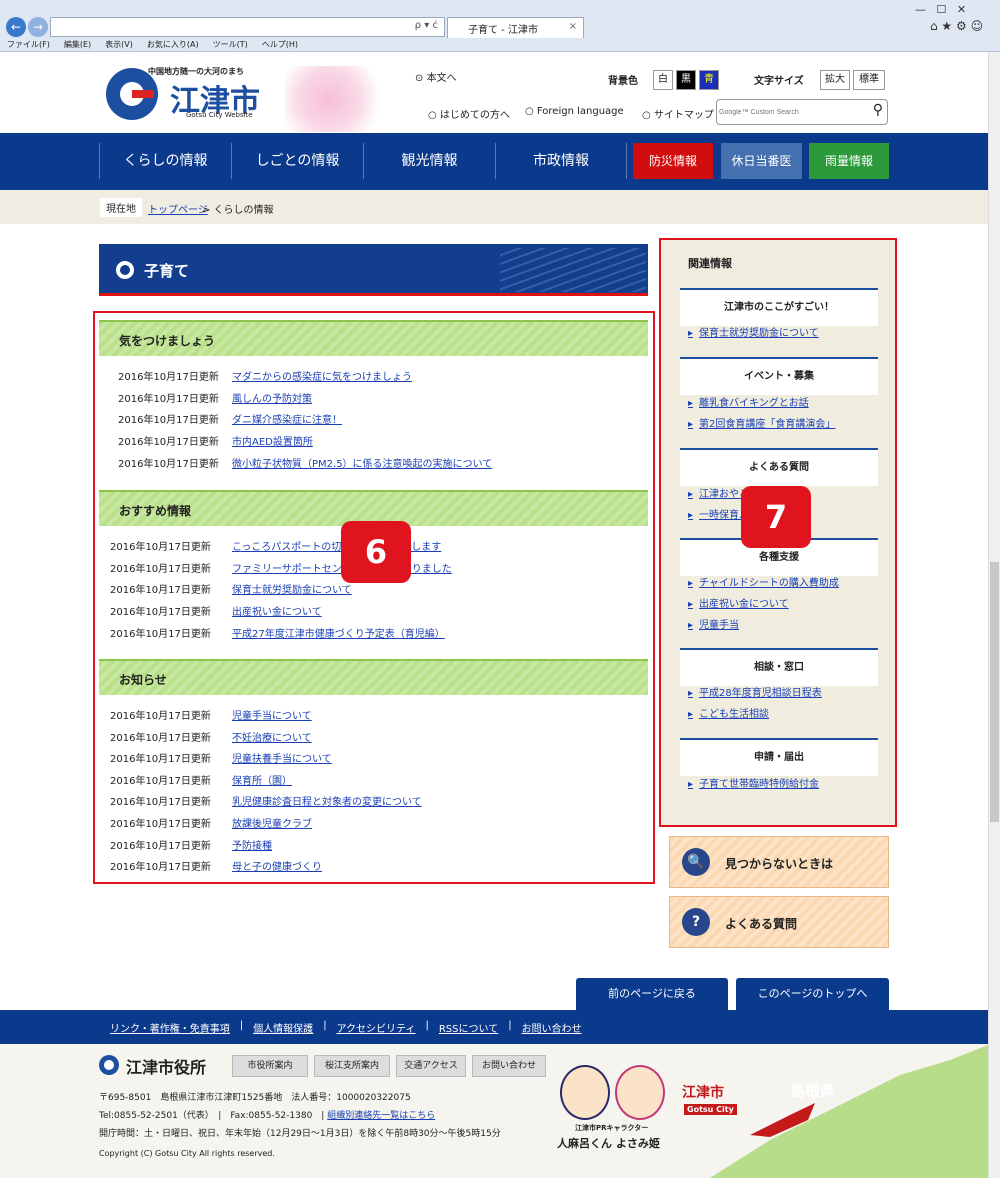 This screenshot has height=1178, width=1000. I want to click on footer-btn-access: 交通アクセス, so click(431, 1066).